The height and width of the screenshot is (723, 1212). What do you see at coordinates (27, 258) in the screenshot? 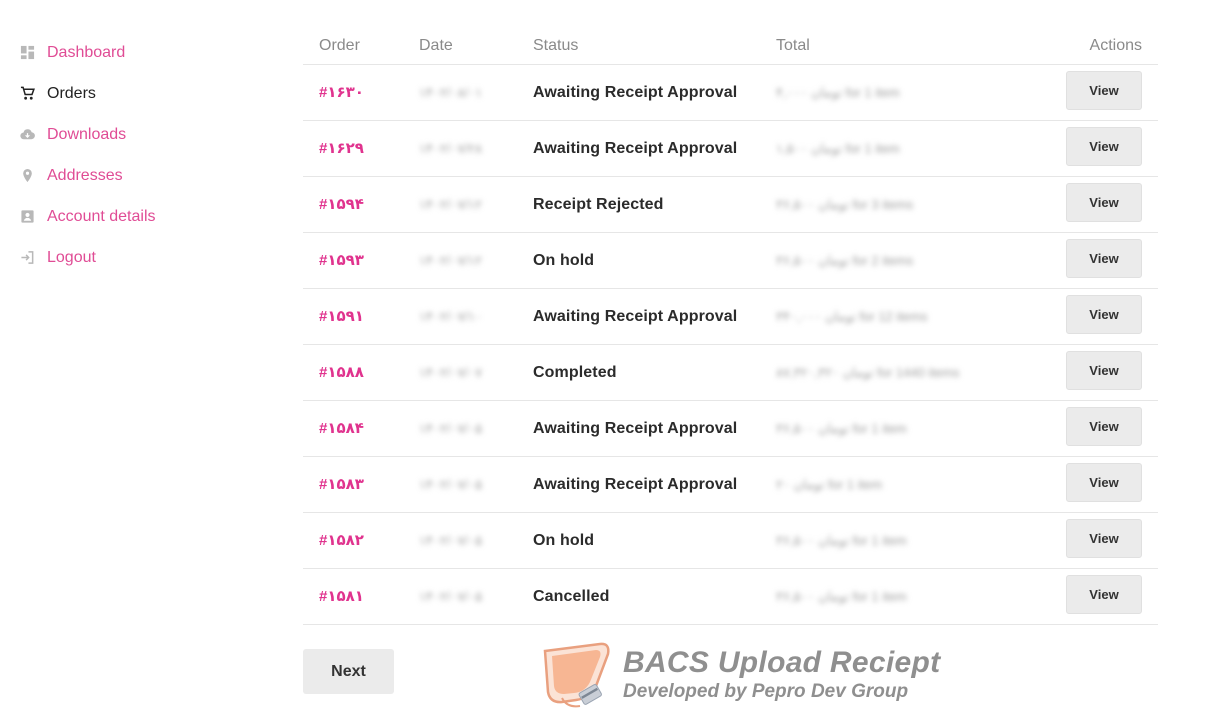
I see `logout-icon` at bounding box center [27, 258].